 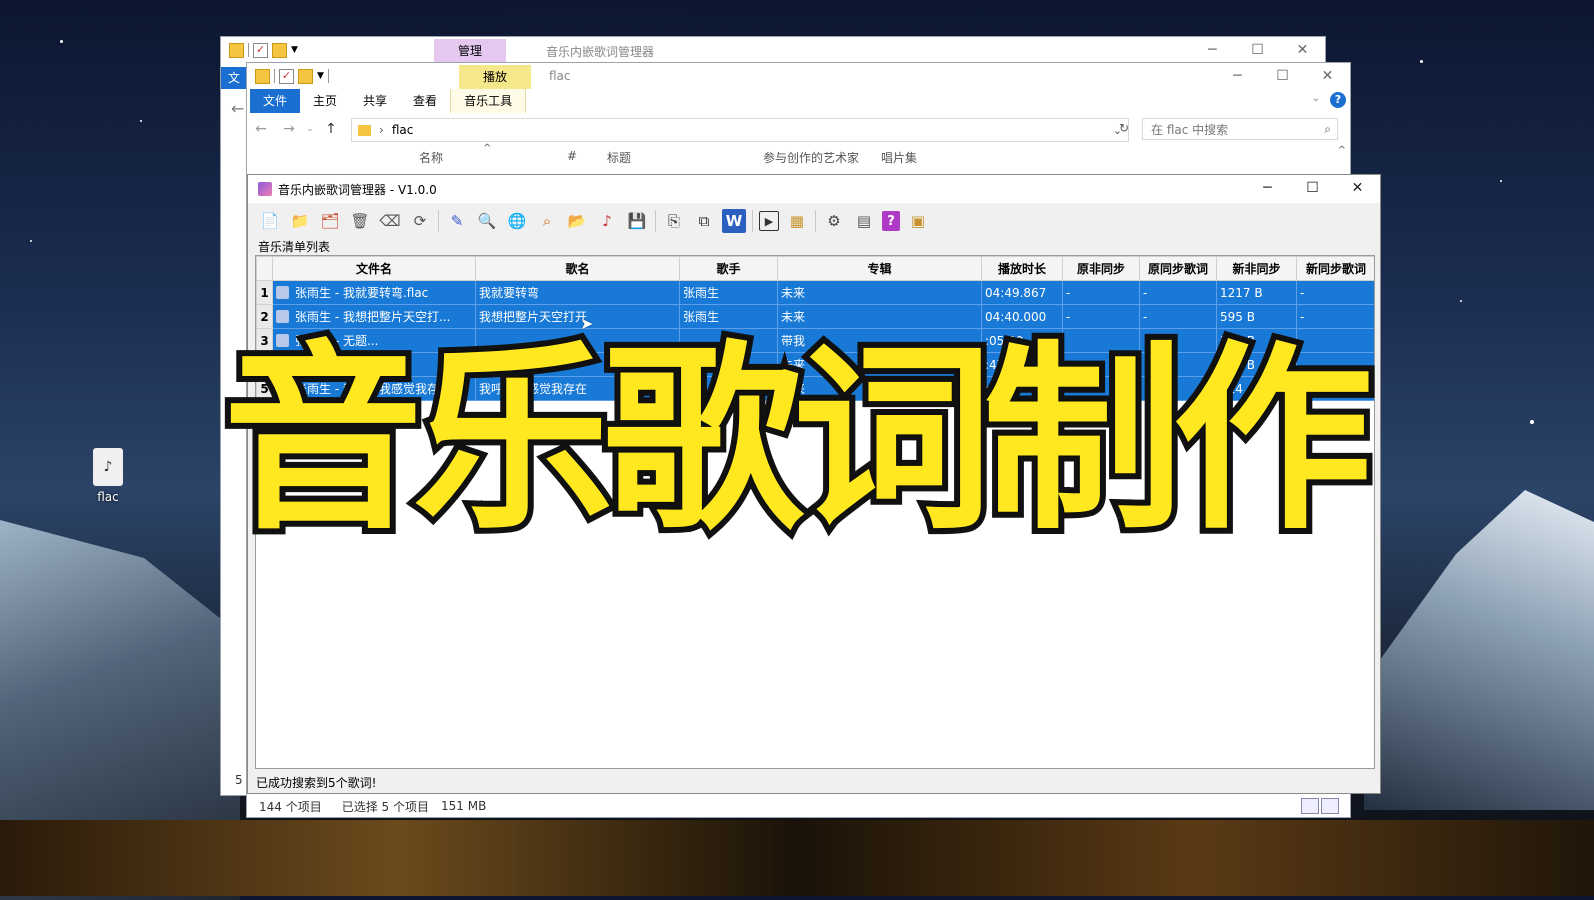 I want to click on audio-file-icon, so click(x=282, y=316).